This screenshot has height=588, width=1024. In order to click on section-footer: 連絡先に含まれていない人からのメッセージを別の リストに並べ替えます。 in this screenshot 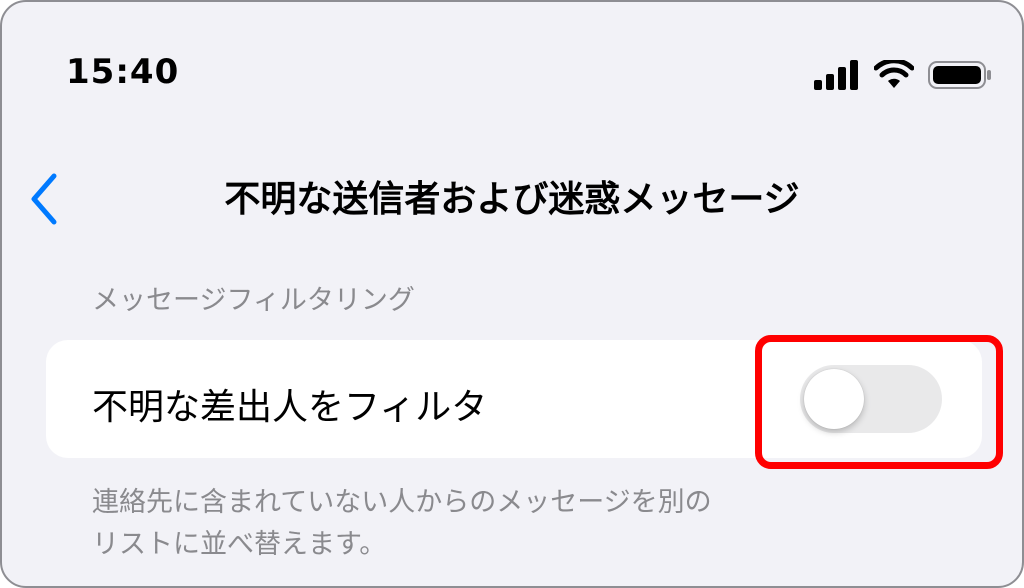, I will do `click(402, 524)`.